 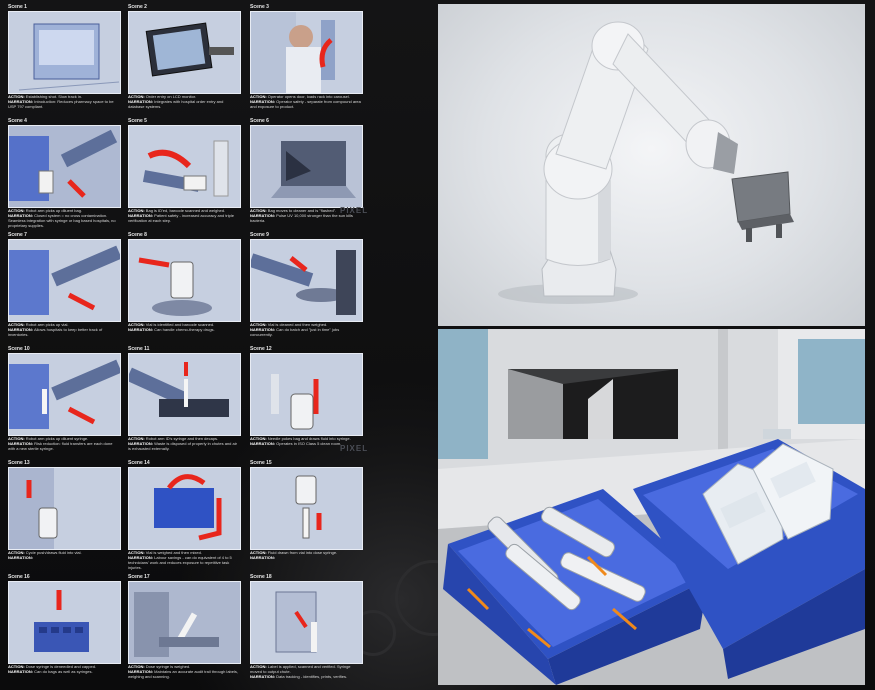 What do you see at coordinates (139, 577) in the screenshot?
I see `scene-title: Scene 17` at bounding box center [139, 577].